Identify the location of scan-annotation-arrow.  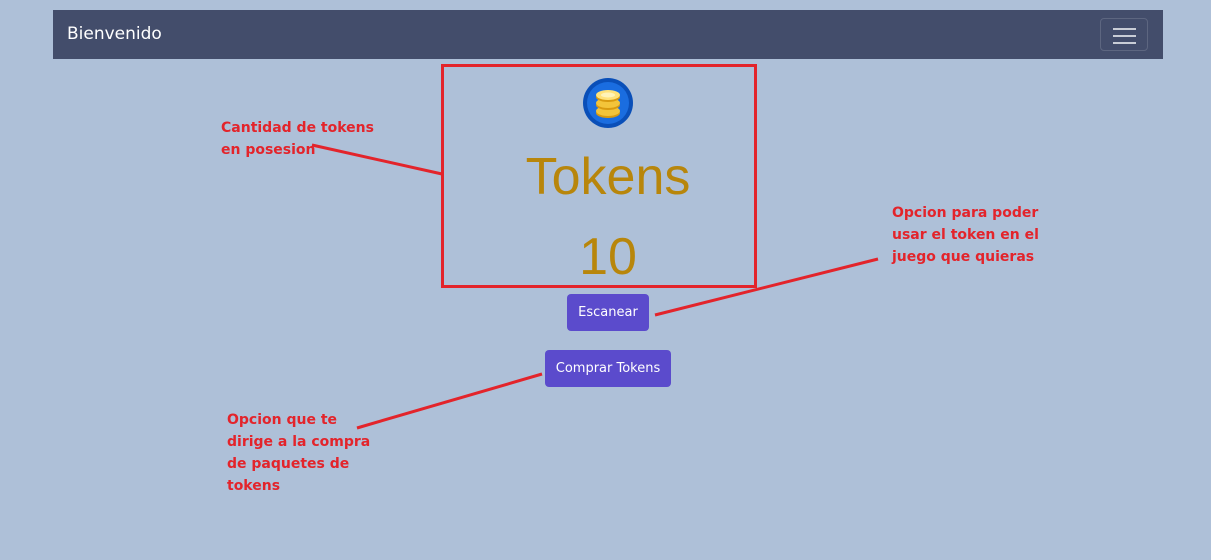
(766, 287).